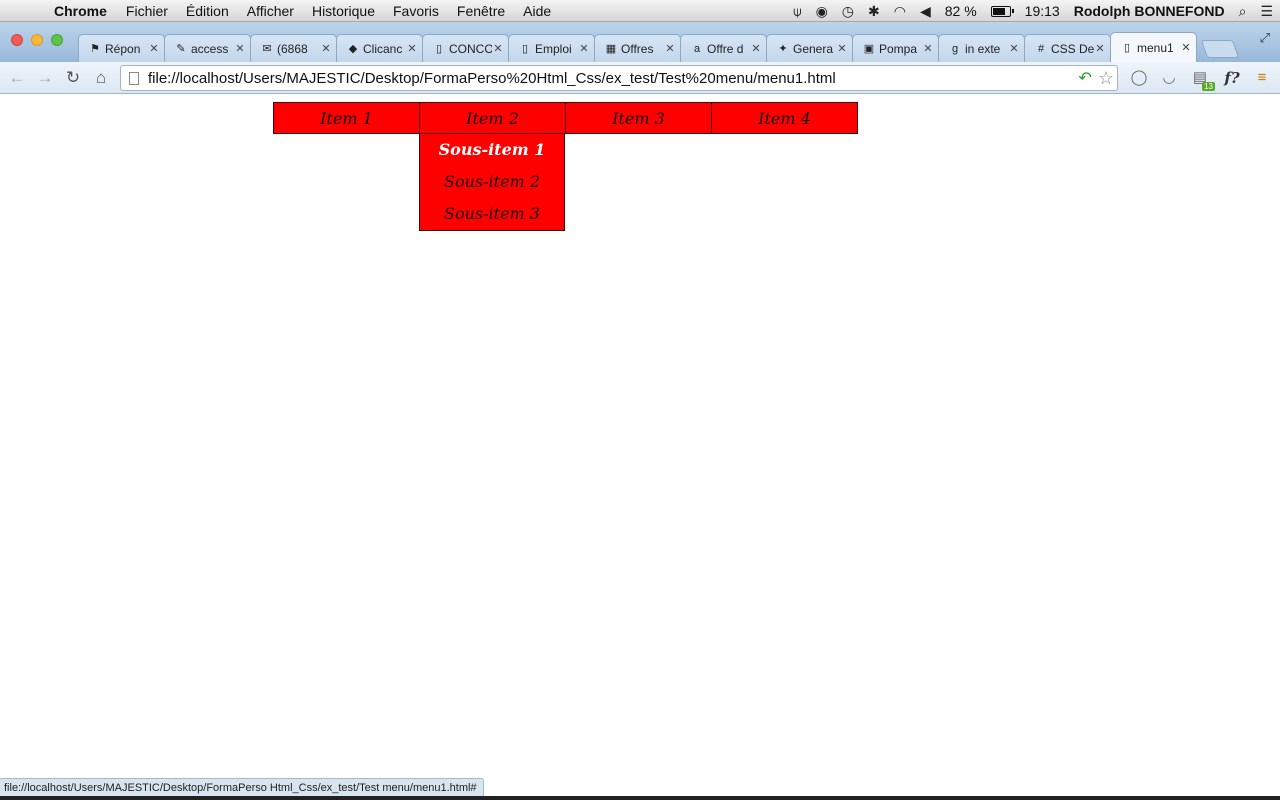 This screenshot has width=1280, height=800. I want to click on new-tab-button, so click(1220, 49).